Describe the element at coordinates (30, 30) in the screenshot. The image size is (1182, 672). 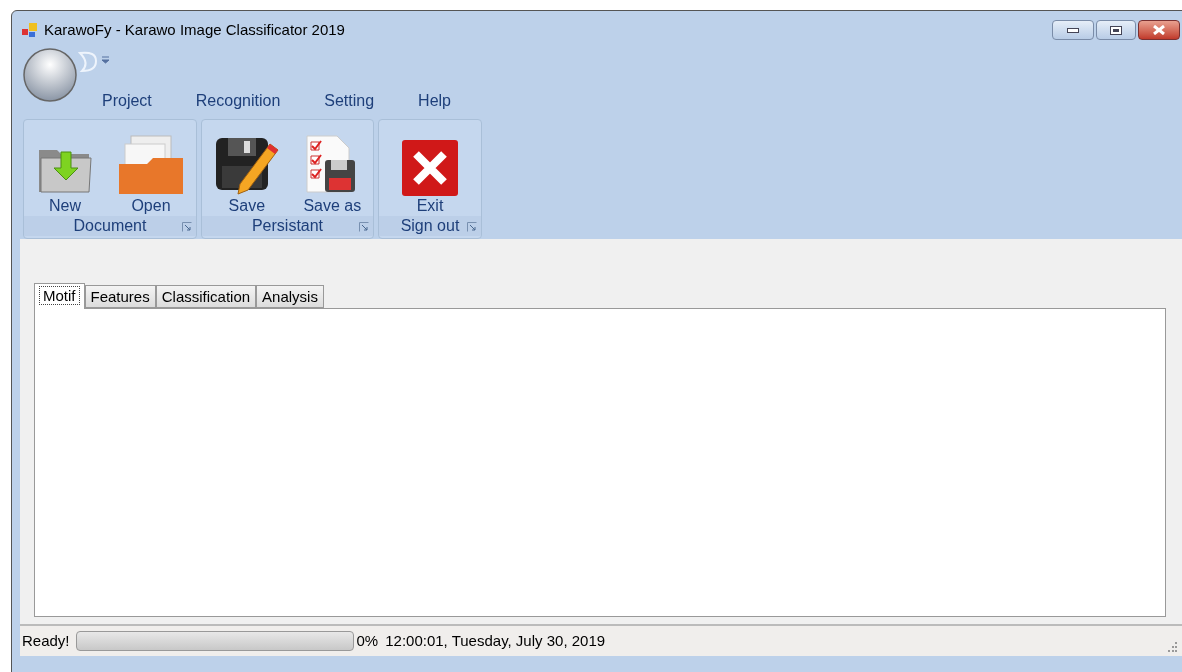
I see `app-icon` at that location.